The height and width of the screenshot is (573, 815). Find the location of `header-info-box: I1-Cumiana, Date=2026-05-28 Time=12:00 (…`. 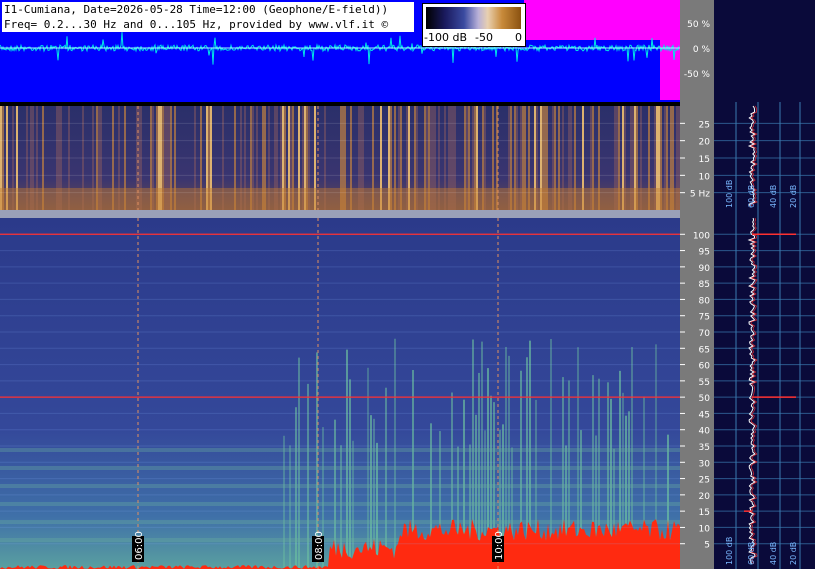

header-info-box: I1-Cumiana, Date=2026-05-28 Time=12:00 (… is located at coordinates (208, 17).